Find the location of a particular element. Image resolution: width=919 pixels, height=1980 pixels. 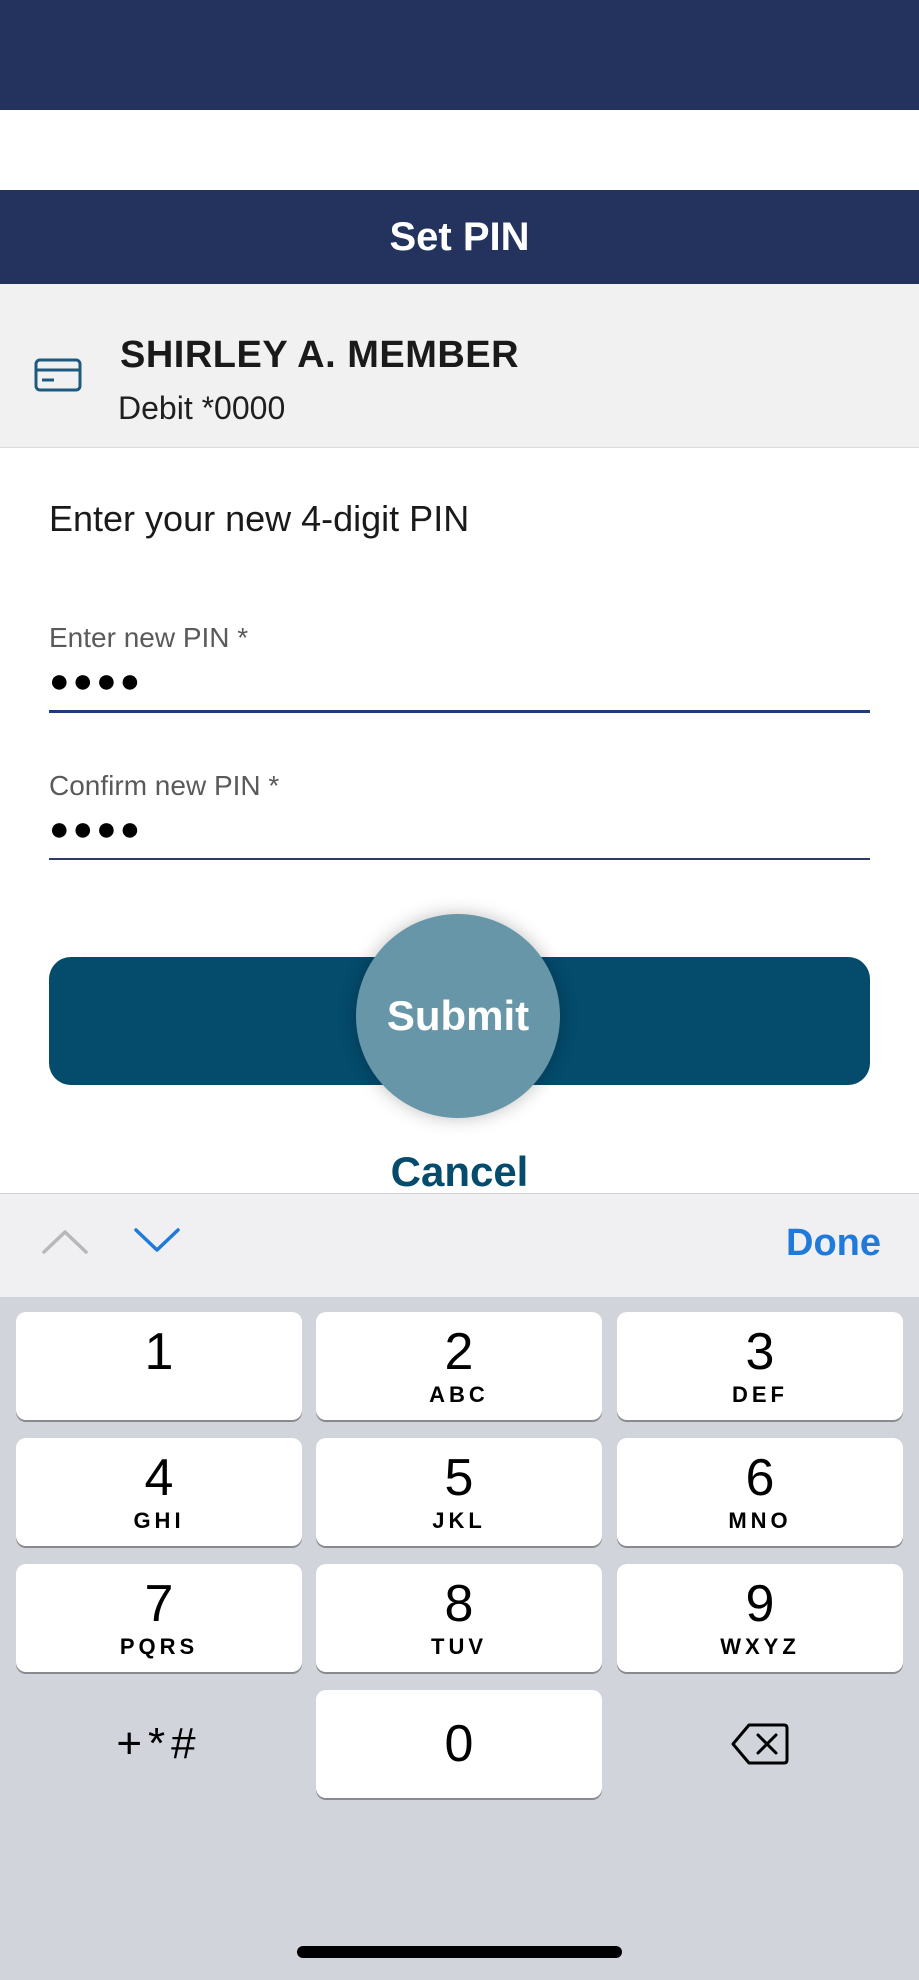

new-pin-input: ●●●● is located at coordinates (459, 681).